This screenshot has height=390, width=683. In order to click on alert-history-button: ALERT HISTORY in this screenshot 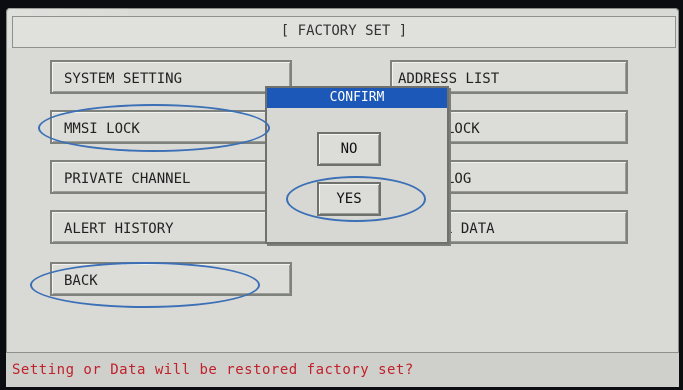, I will do `click(171, 227)`.